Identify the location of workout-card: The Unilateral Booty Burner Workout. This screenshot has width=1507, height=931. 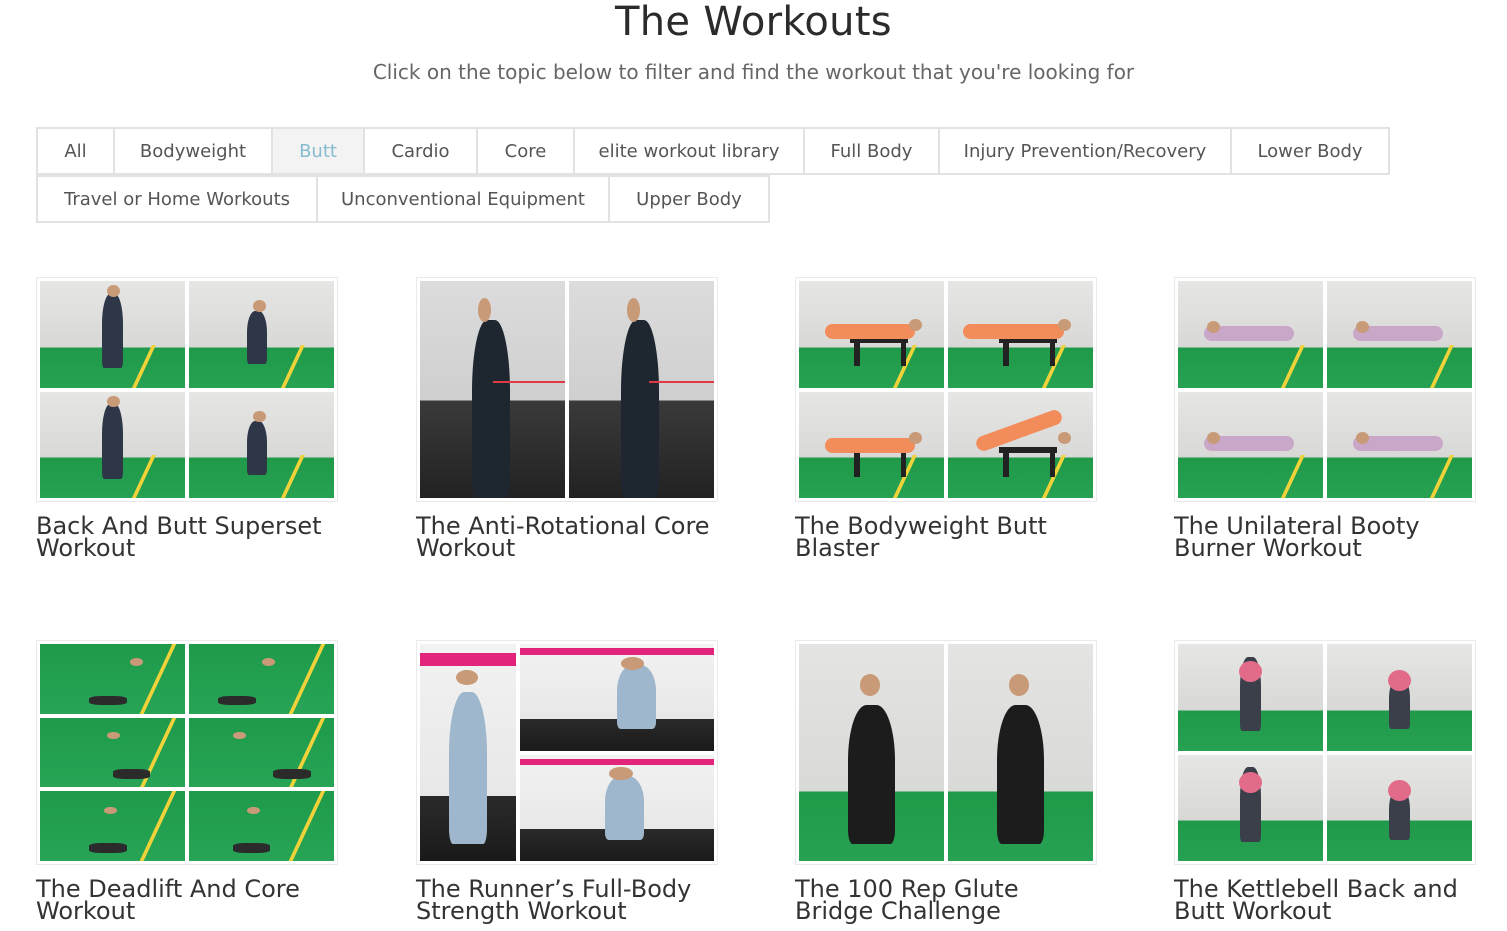
(1325, 418).